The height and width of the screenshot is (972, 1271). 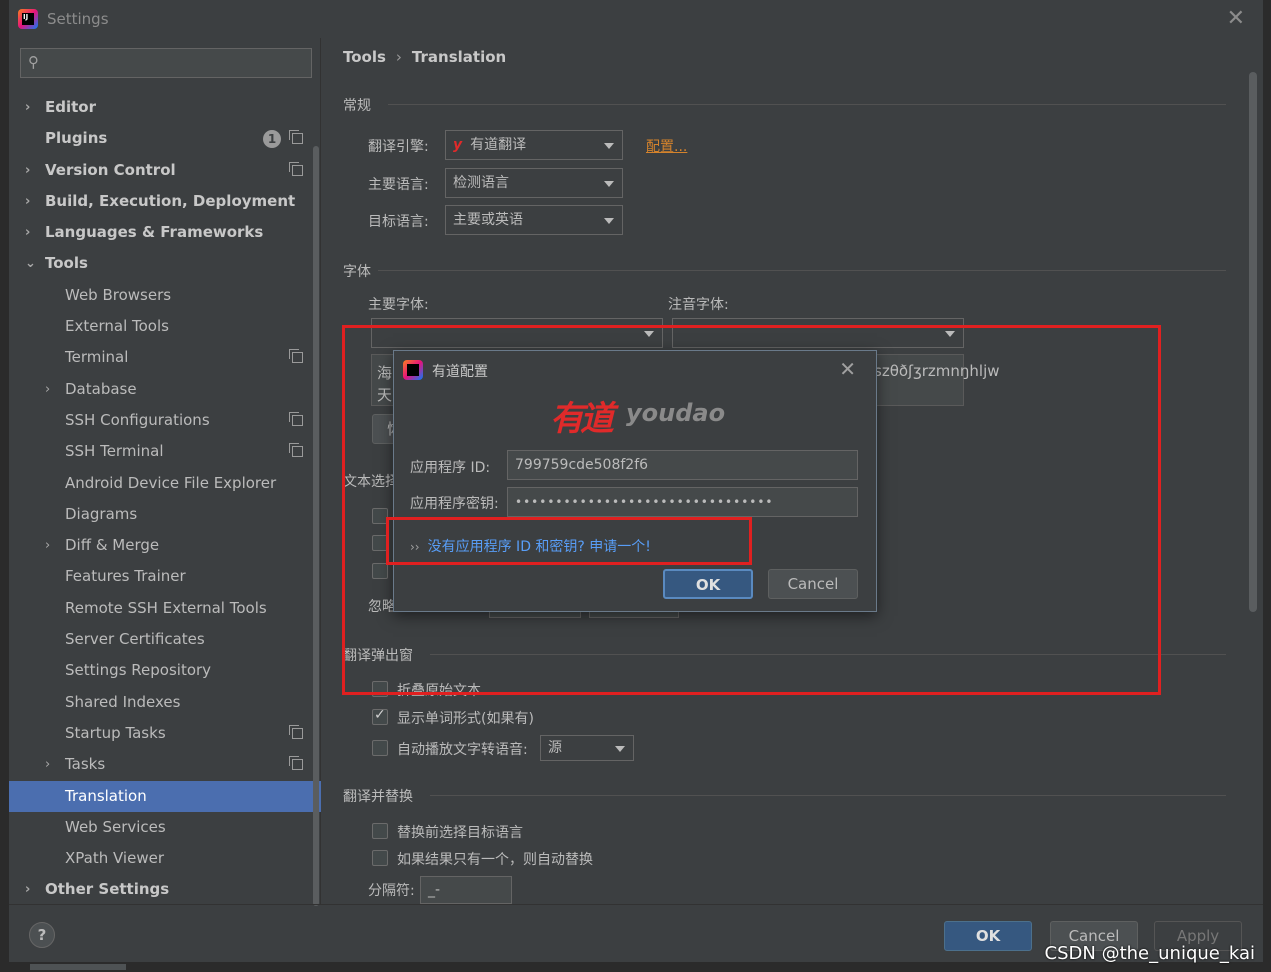 What do you see at coordinates (1149, 953) in the screenshot?
I see `csdn-watermark: CSDN @the_unique_kai` at bounding box center [1149, 953].